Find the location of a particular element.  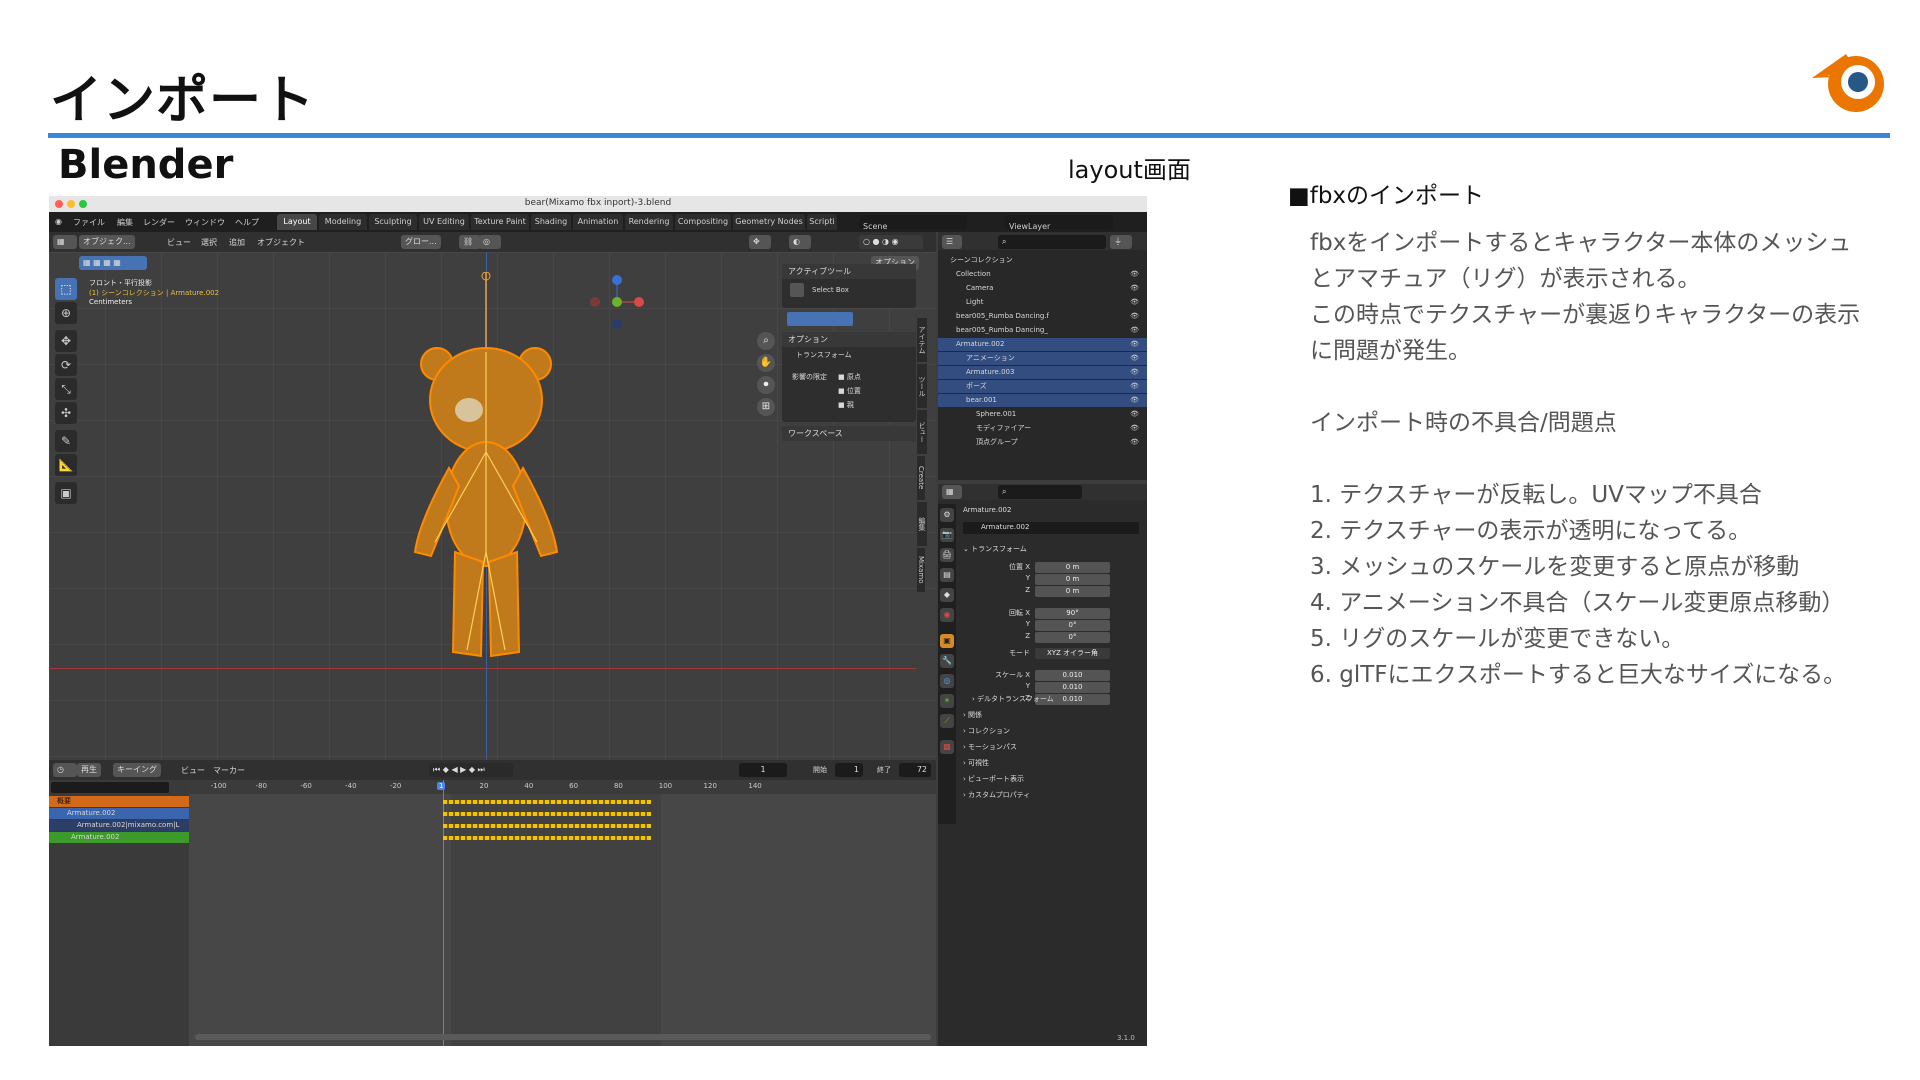

outliner-type-icon: ☰ is located at coordinates (952, 242).